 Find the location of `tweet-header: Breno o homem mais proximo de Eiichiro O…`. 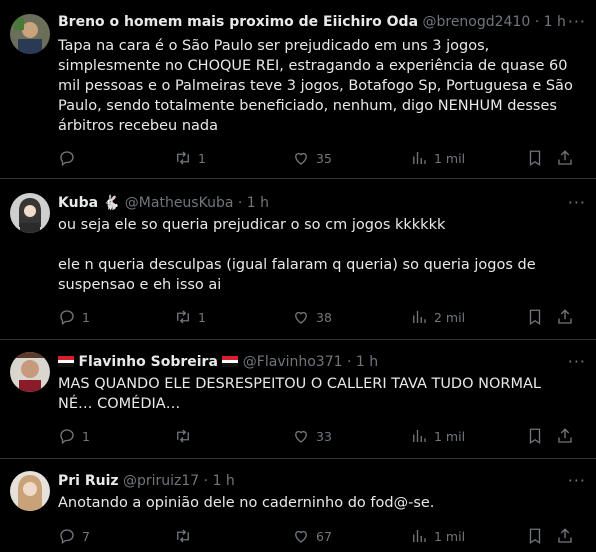

tweet-header: Breno o homem mais proximo de Eiichiro O… is located at coordinates (312, 22).